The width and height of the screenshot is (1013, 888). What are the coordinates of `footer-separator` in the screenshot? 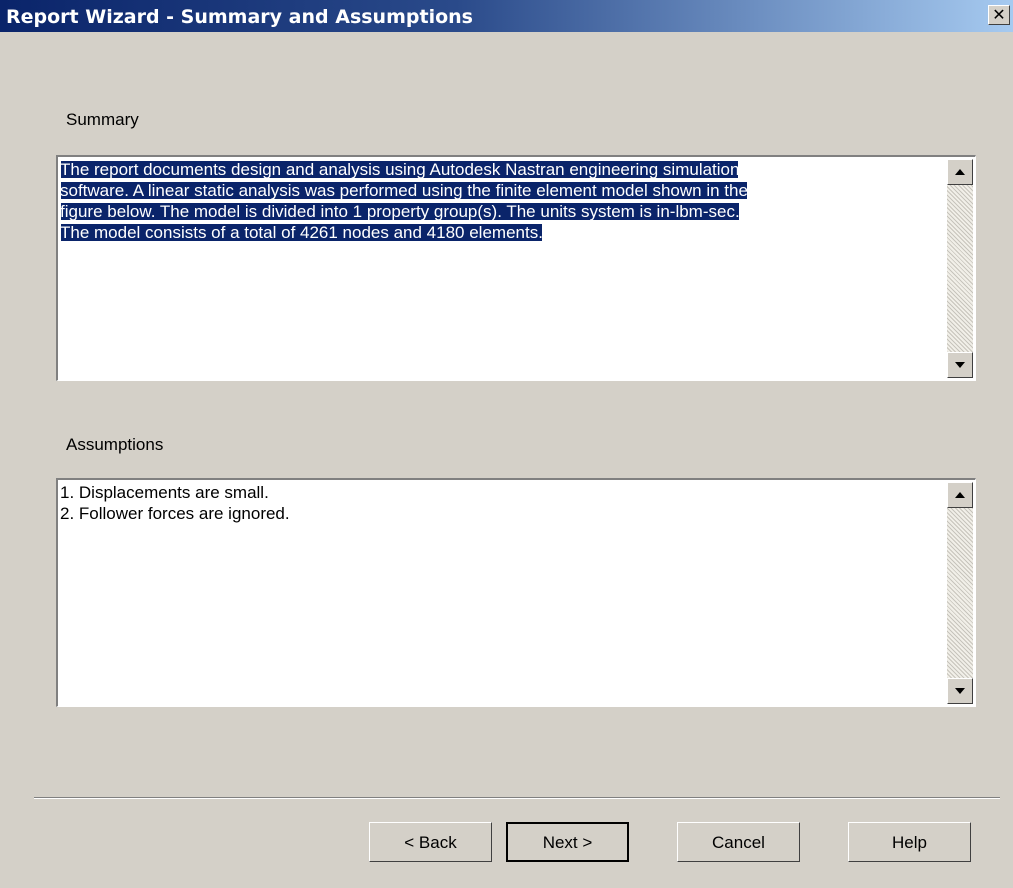 It's located at (517, 798).